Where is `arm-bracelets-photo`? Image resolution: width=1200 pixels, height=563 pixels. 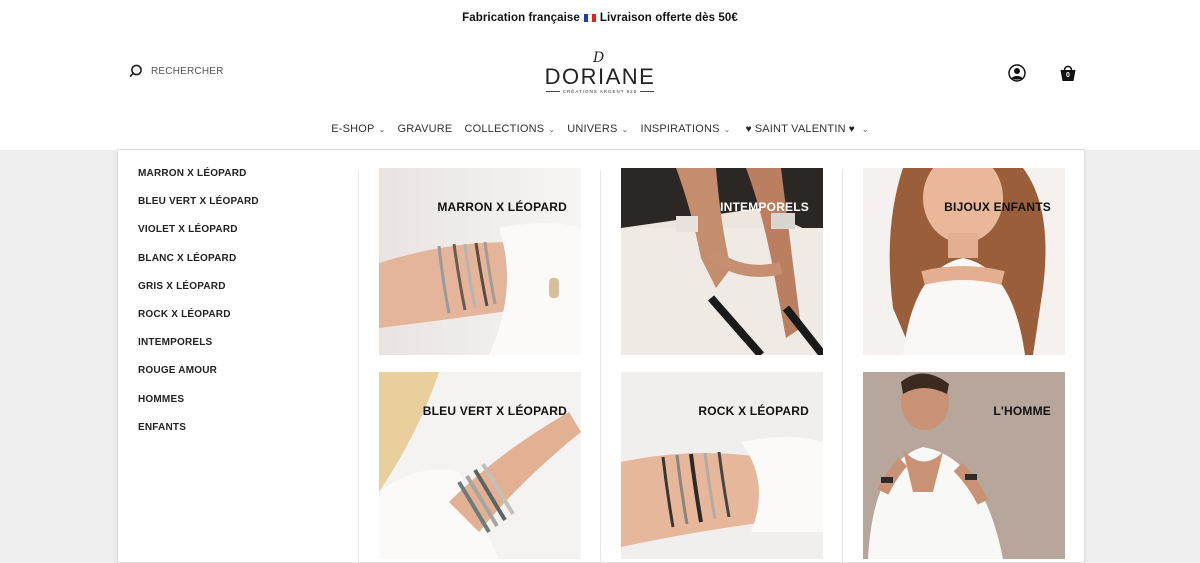
arm-bracelets-photo is located at coordinates (722, 465).